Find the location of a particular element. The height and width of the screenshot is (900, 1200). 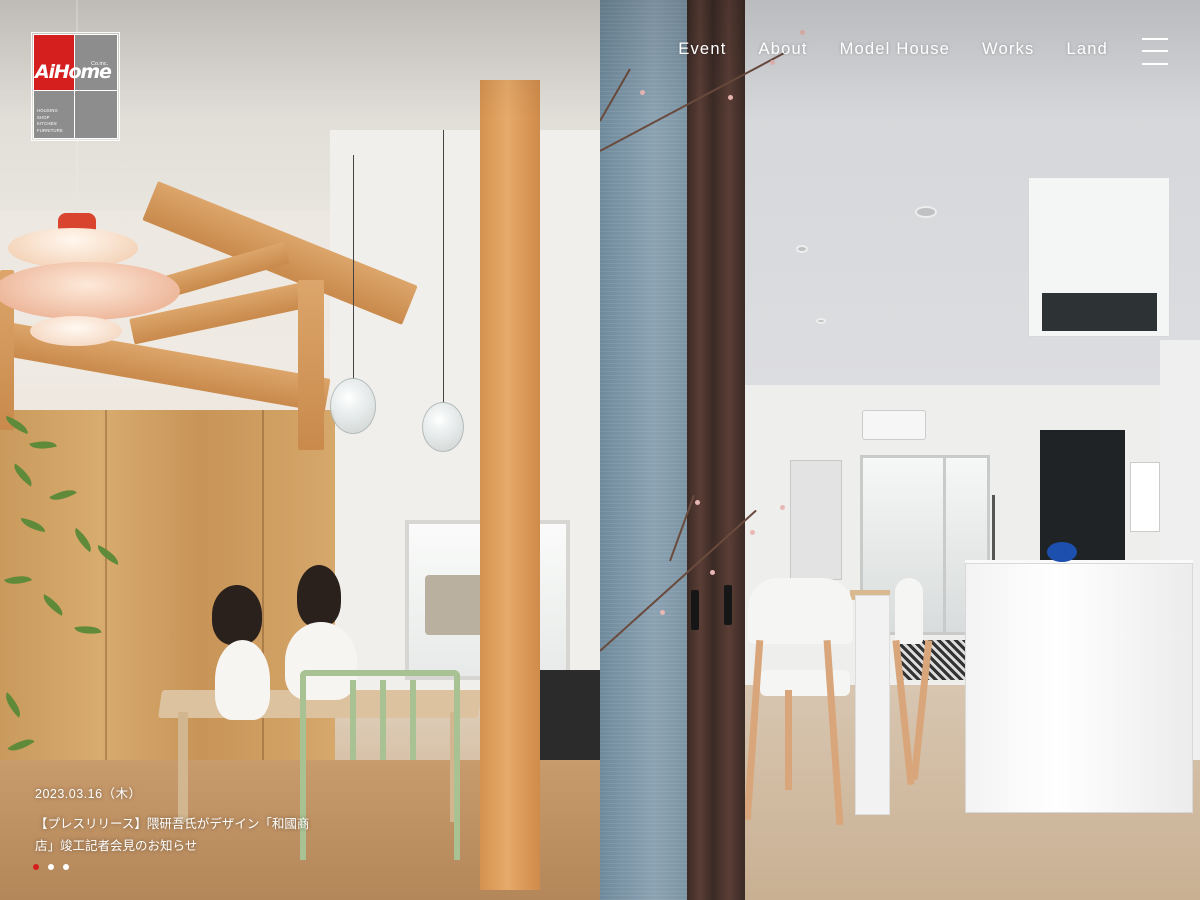

logo-coinc: Co.inc. is located at coordinates (100, 64).